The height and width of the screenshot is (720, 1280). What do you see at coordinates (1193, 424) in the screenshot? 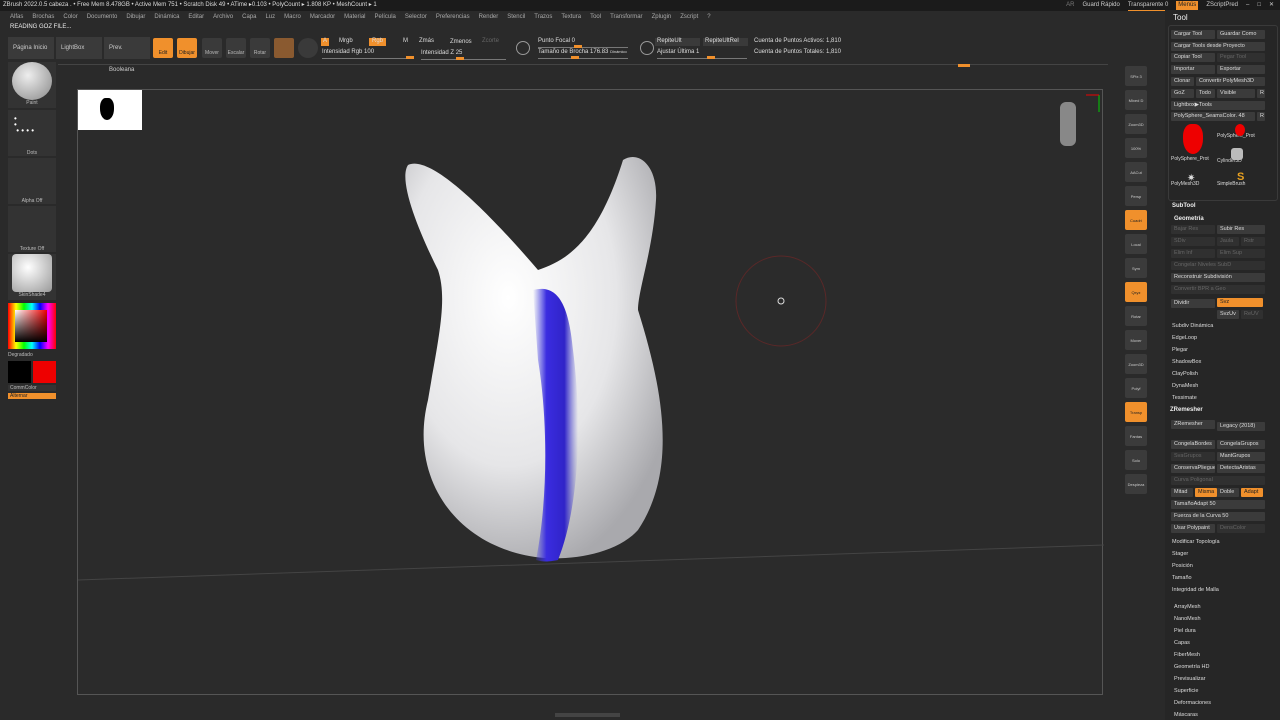
I see `panel-button: ZRemesher` at bounding box center [1193, 424].